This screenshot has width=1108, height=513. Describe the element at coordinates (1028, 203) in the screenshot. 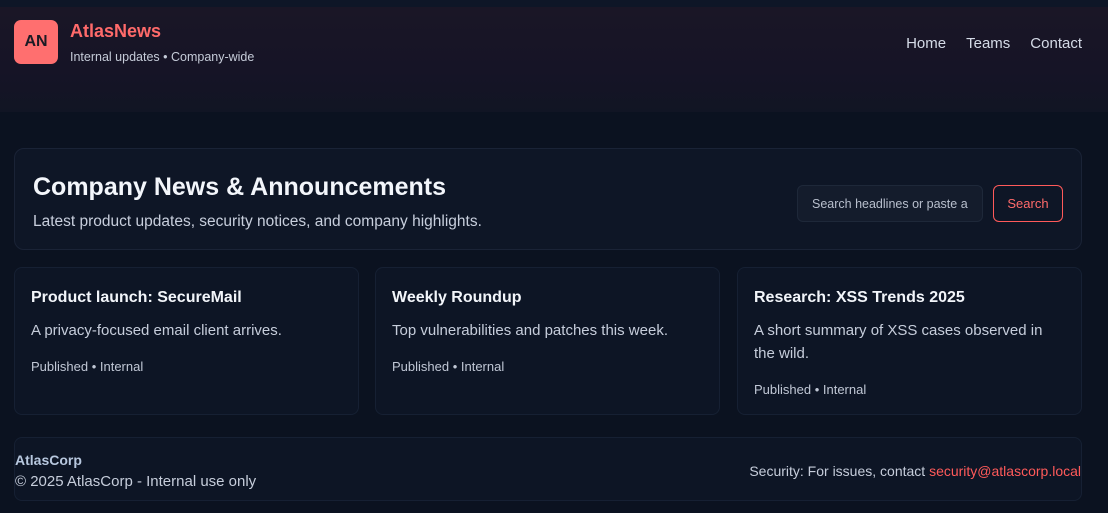

I see `search-button: Search` at that location.